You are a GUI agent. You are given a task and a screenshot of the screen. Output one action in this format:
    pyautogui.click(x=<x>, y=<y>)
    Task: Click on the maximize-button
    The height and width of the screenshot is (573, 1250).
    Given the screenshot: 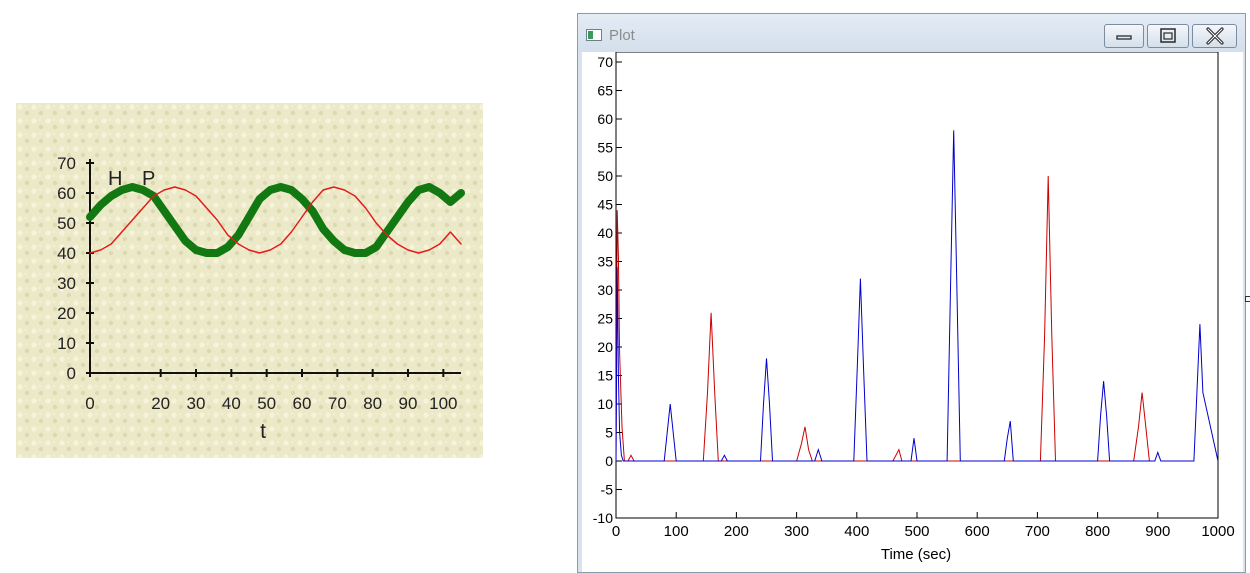 What is the action you would take?
    pyautogui.click(x=1168, y=36)
    